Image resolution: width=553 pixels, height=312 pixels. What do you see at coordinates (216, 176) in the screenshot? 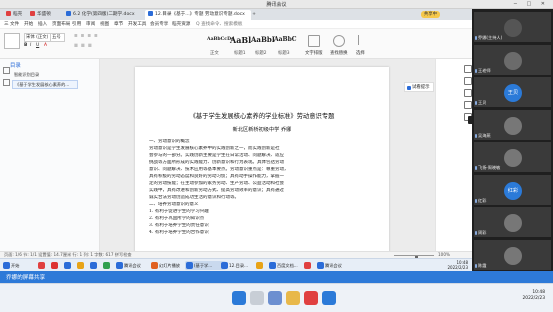
I see `doc-line: 具有积极的劳动态度和良好的劳动习惯；具有动手操作能力，掌握一` at bounding box center [216, 176].